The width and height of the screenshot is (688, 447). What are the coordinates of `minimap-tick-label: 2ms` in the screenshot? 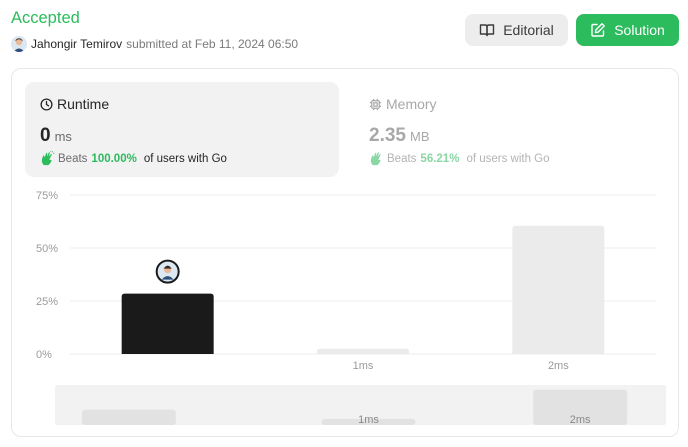 It's located at (580, 419).